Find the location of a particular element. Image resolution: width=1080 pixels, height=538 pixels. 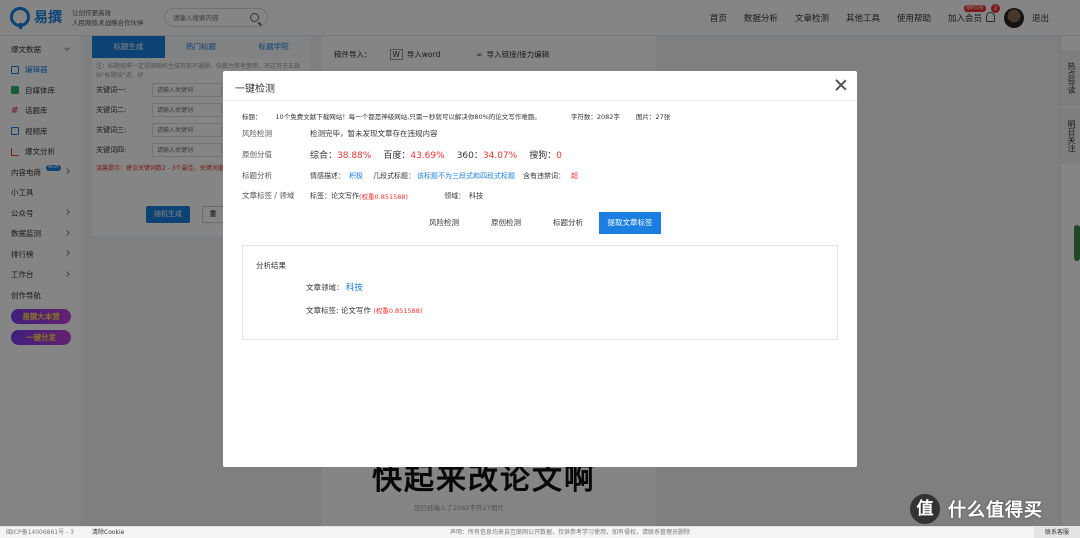

image-count: 图片：27张 is located at coordinates (653, 117).